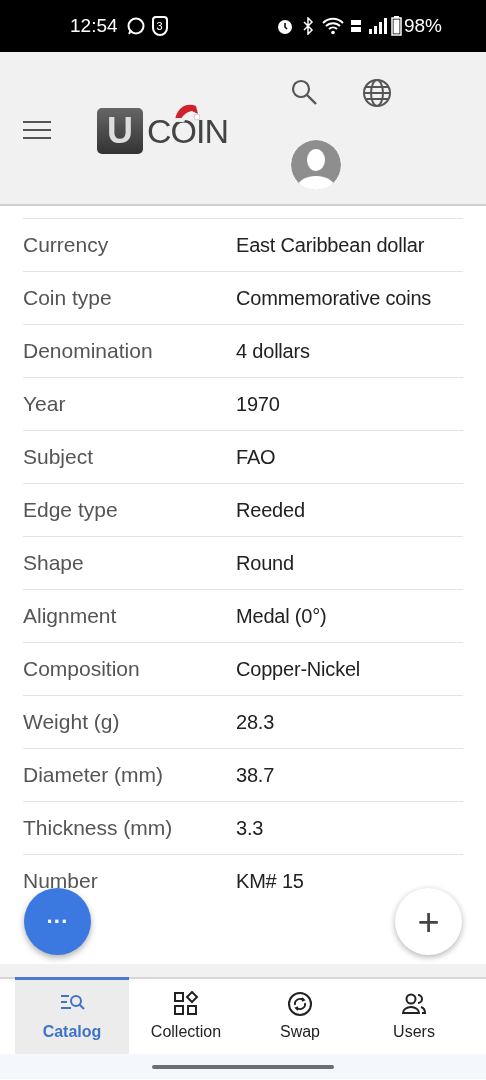  I want to click on wifi-icon, so click(332, 26).